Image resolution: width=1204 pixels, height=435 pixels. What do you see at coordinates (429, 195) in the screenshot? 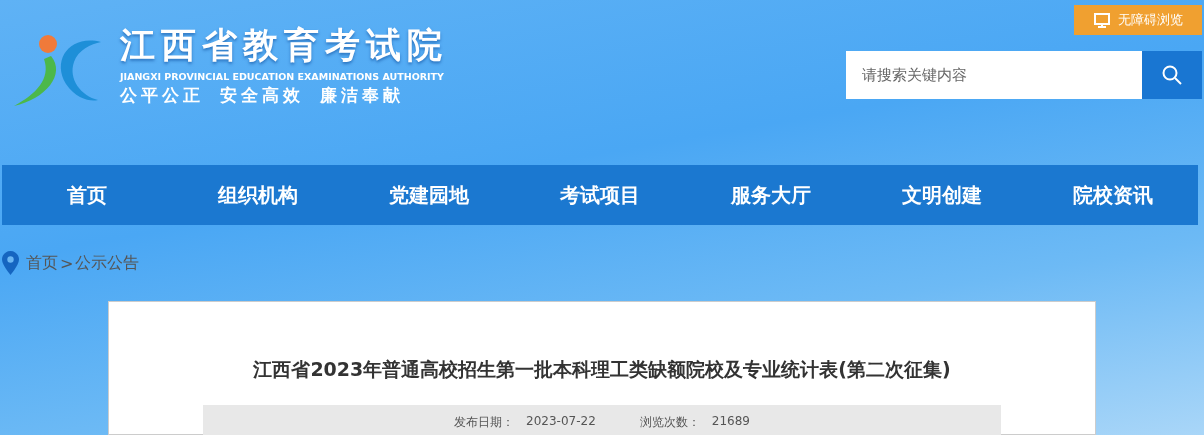
I see `nav-link: 党建园地` at bounding box center [429, 195].